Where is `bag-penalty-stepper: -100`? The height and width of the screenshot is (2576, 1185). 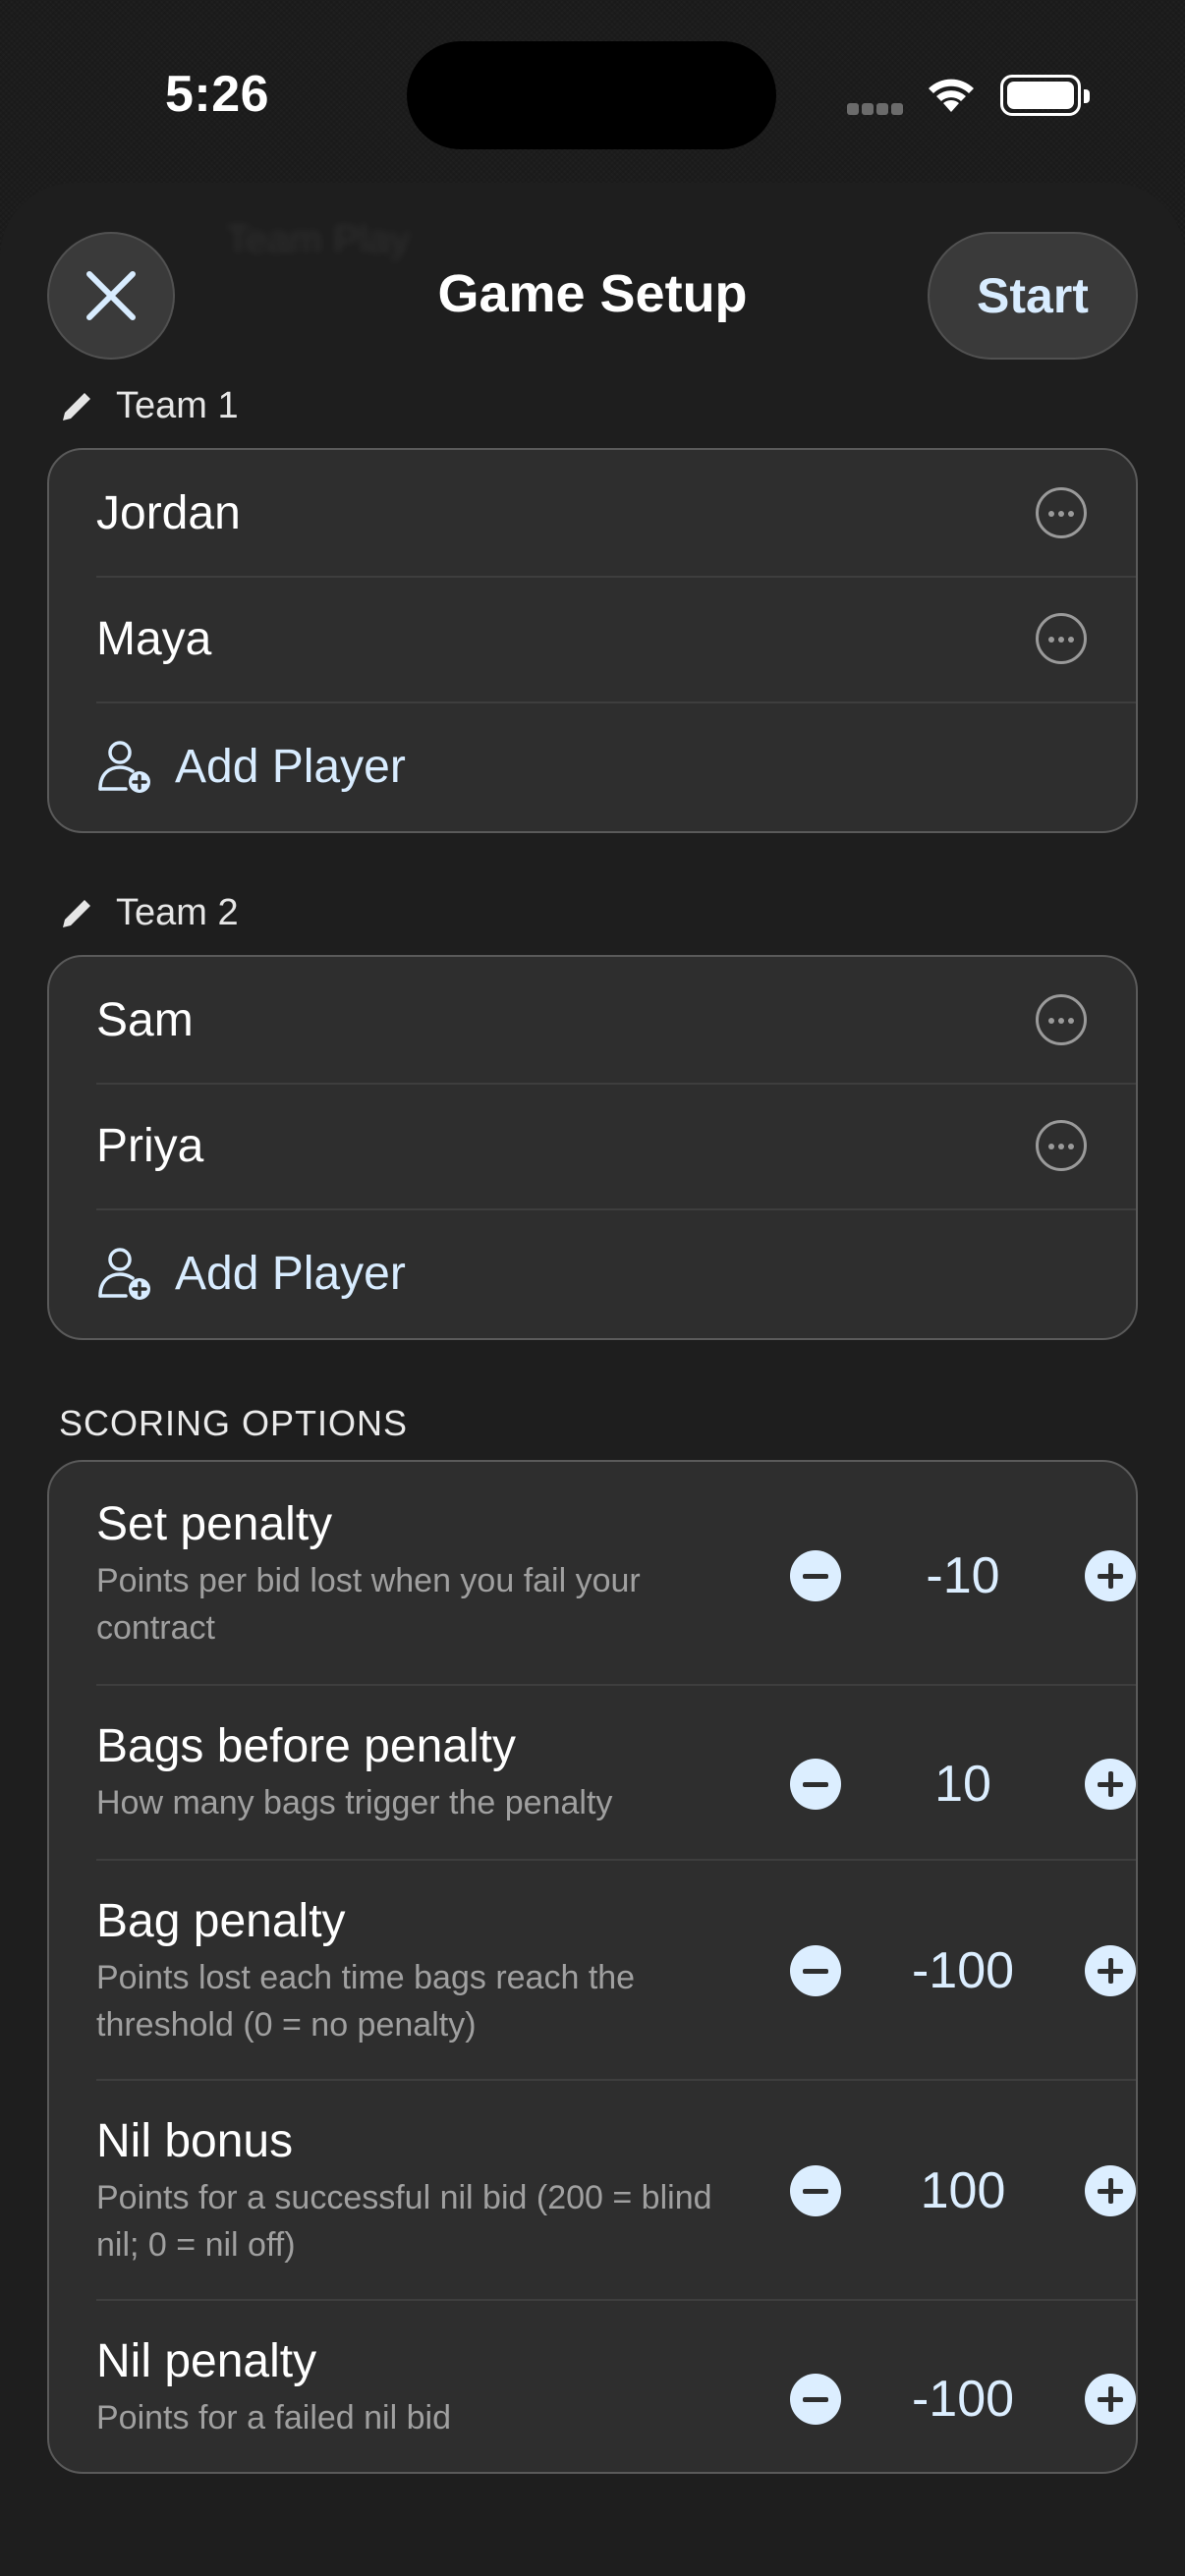
bag-penalty-stepper: -100 is located at coordinates (941, 1973).